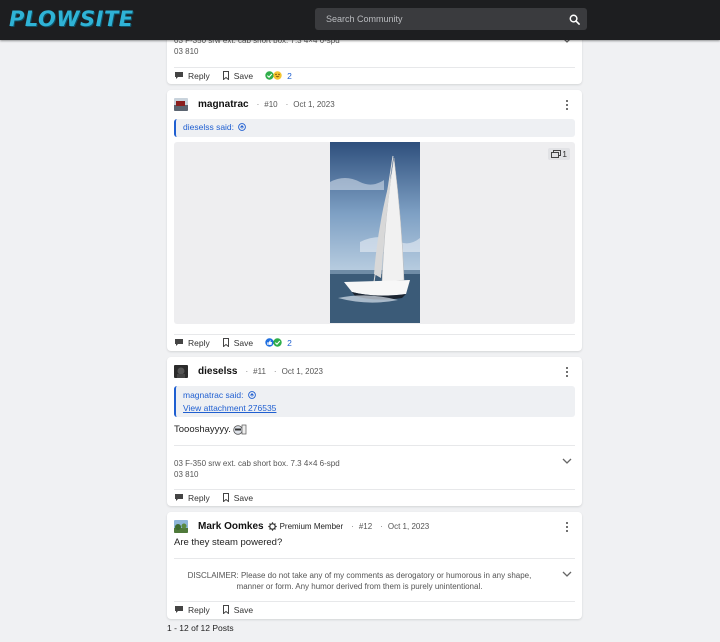 This screenshot has height=642, width=720. I want to click on attachment-count-badge: 1, so click(559, 154).